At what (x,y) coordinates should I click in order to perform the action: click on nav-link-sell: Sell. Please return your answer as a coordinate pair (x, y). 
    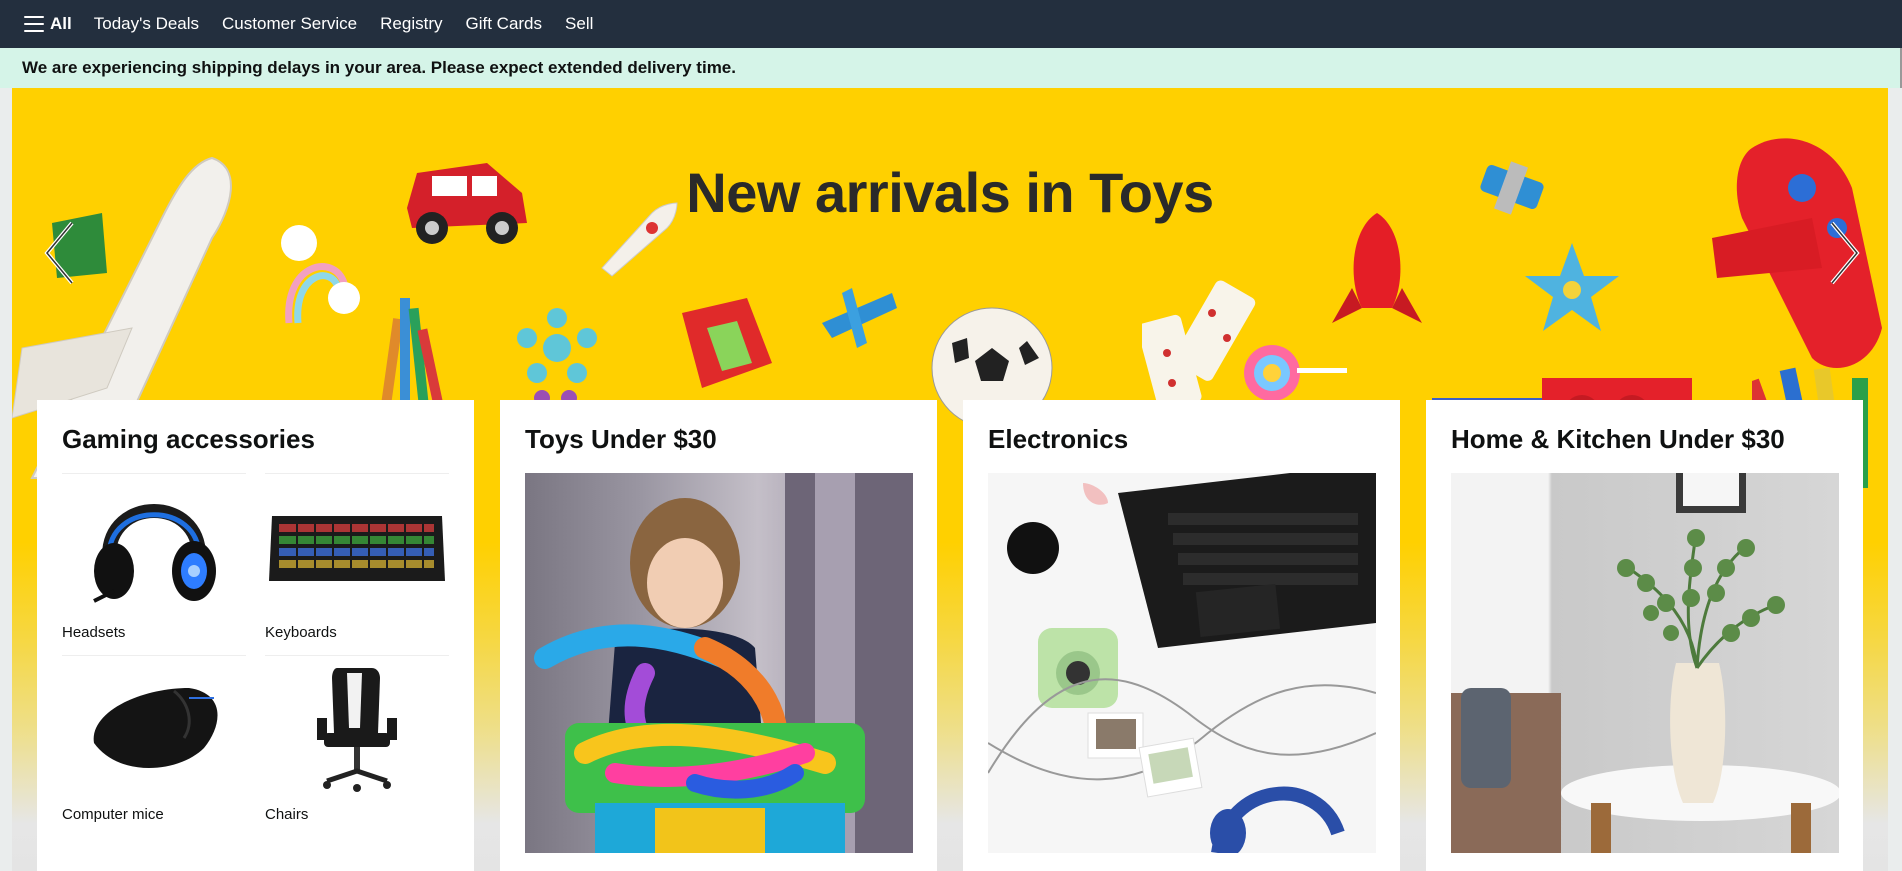
    Looking at the image, I should click on (579, 24).